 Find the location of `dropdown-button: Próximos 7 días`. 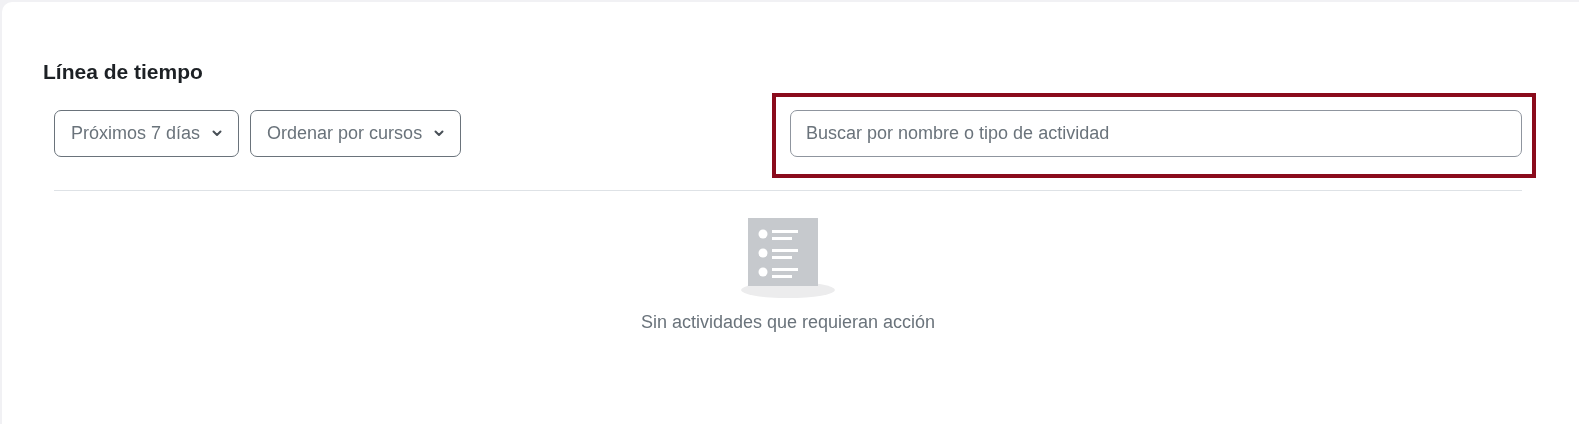

dropdown-button: Próximos 7 días is located at coordinates (147, 133).